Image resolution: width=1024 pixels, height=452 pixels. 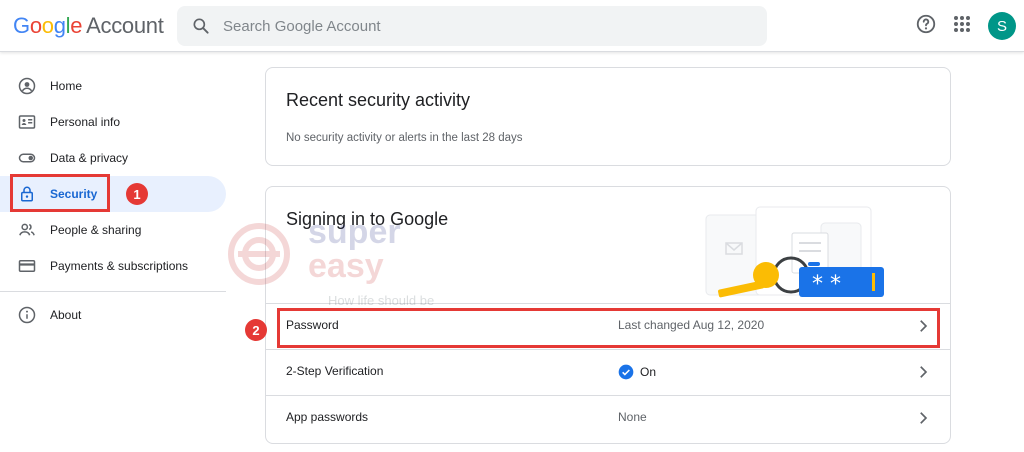 What do you see at coordinates (125, 25) in the screenshot?
I see `logo-account-text: Account` at bounding box center [125, 25].